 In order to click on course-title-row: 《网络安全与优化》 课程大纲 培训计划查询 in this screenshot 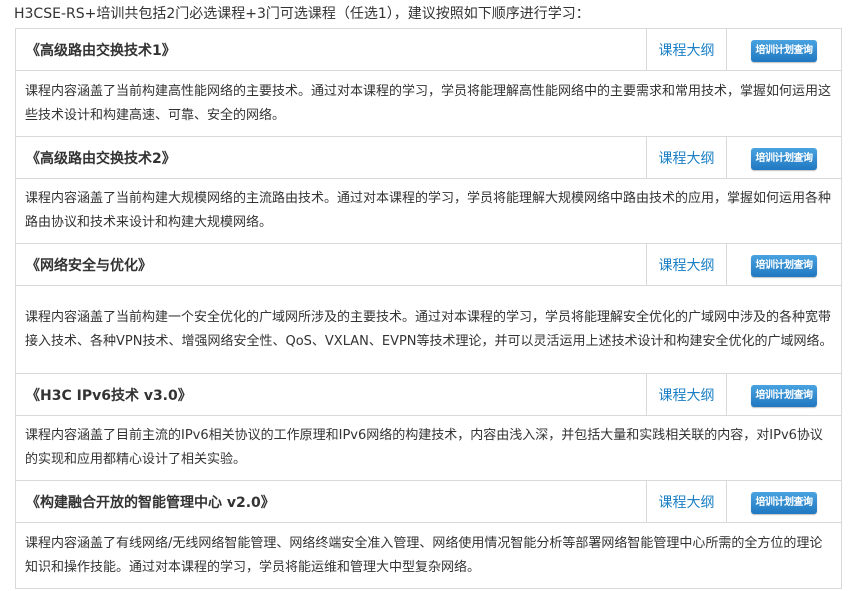, I will do `click(428, 264)`.